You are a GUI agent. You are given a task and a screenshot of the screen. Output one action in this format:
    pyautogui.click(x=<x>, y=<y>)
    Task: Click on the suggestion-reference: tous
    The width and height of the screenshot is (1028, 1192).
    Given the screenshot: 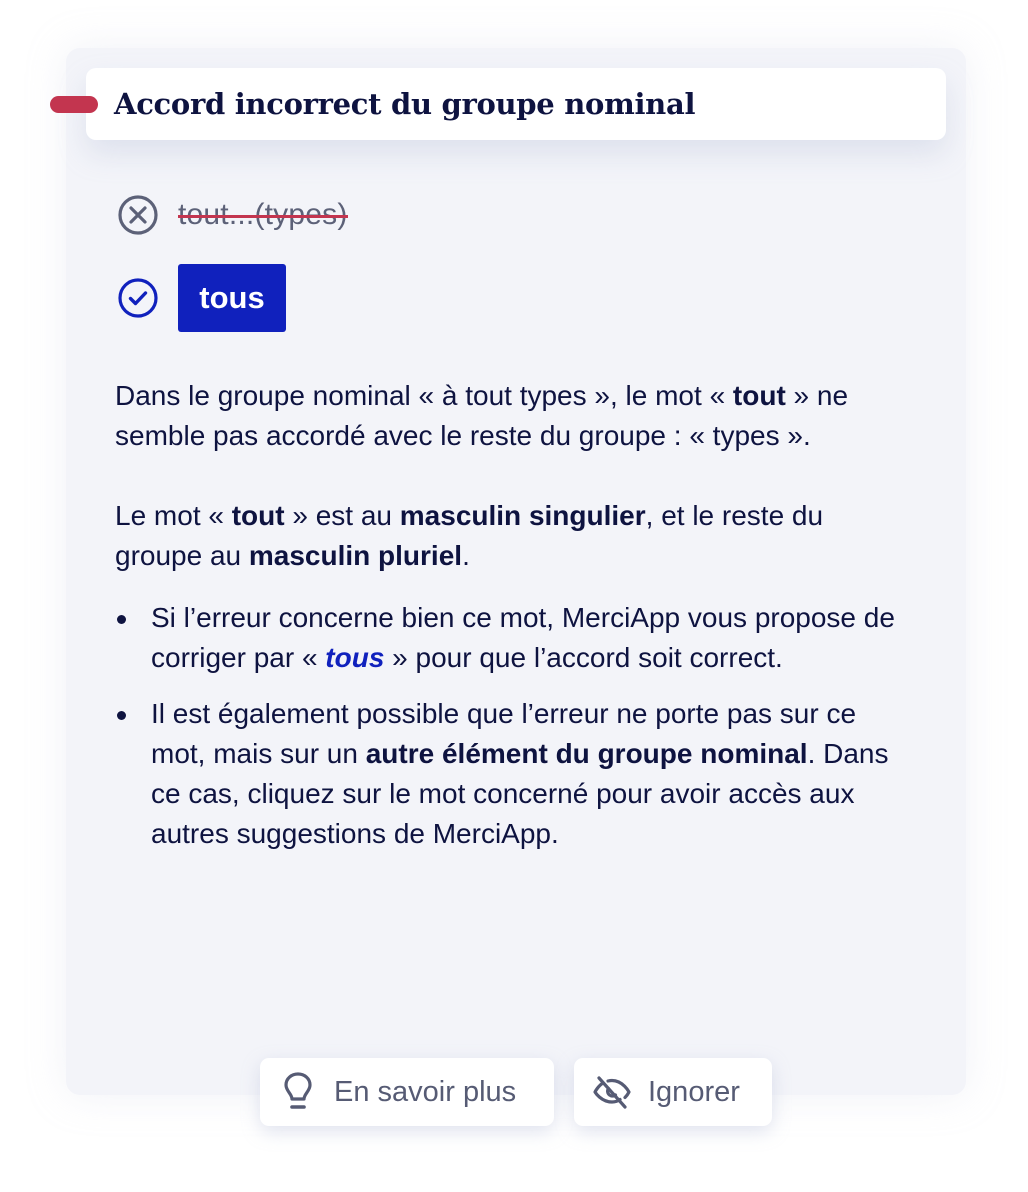 What is the action you would take?
    pyautogui.click(x=355, y=657)
    